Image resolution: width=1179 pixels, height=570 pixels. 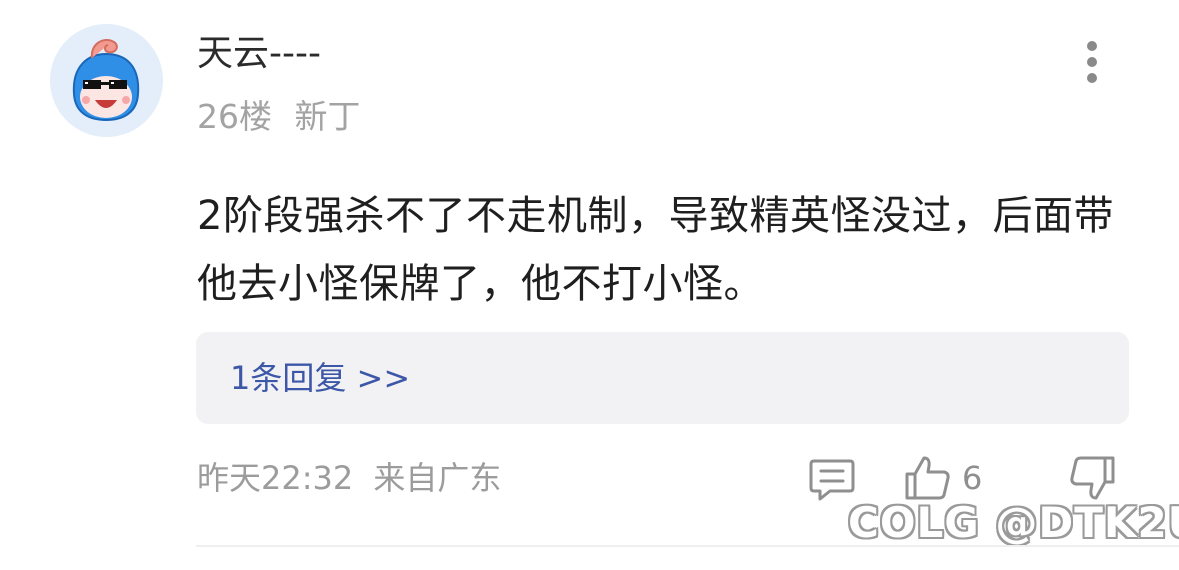 I want to click on thumbs-up-icon, so click(x=927, y=478).